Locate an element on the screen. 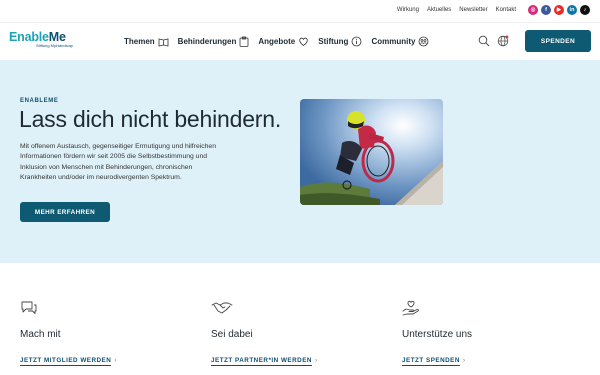  nav-label: Angebote is located at coordinates (277, 41).